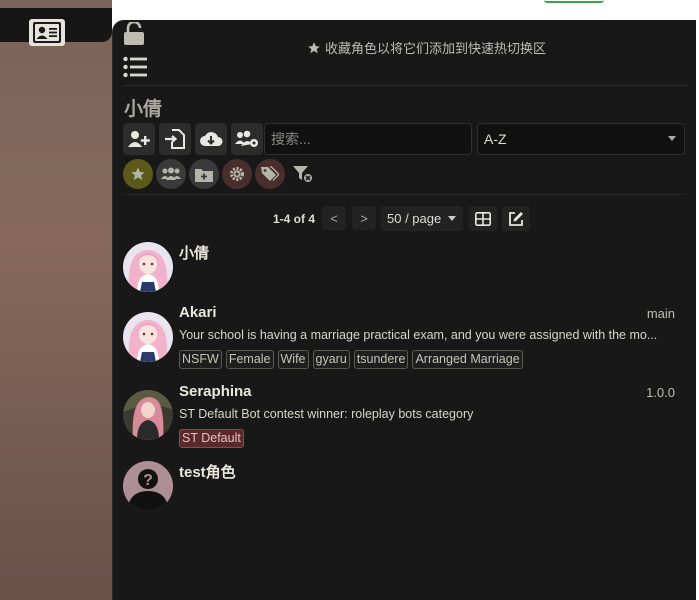 Image resolution: width=699 pixels, height=600 pixels. What do you see at coordinates (467, 359) in the screenshot?
I see `tag: Arranged Marriage` at bounding box center [467, 359].